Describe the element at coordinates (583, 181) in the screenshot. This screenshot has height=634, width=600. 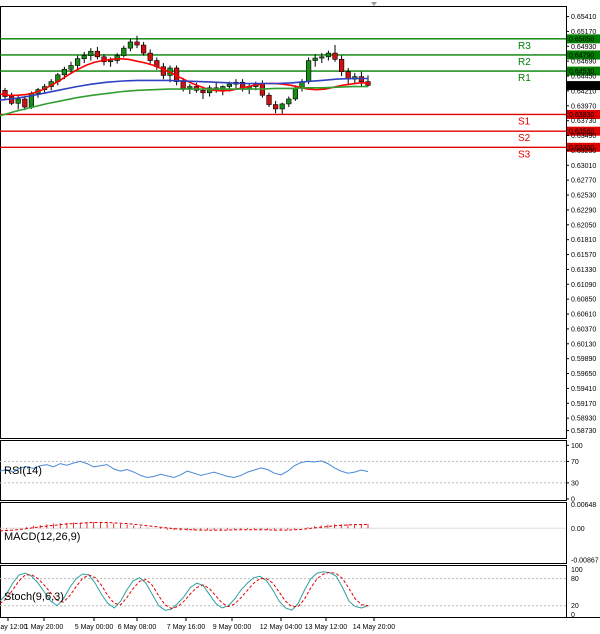
I see `price-tick-label: 0.62770` at that location.